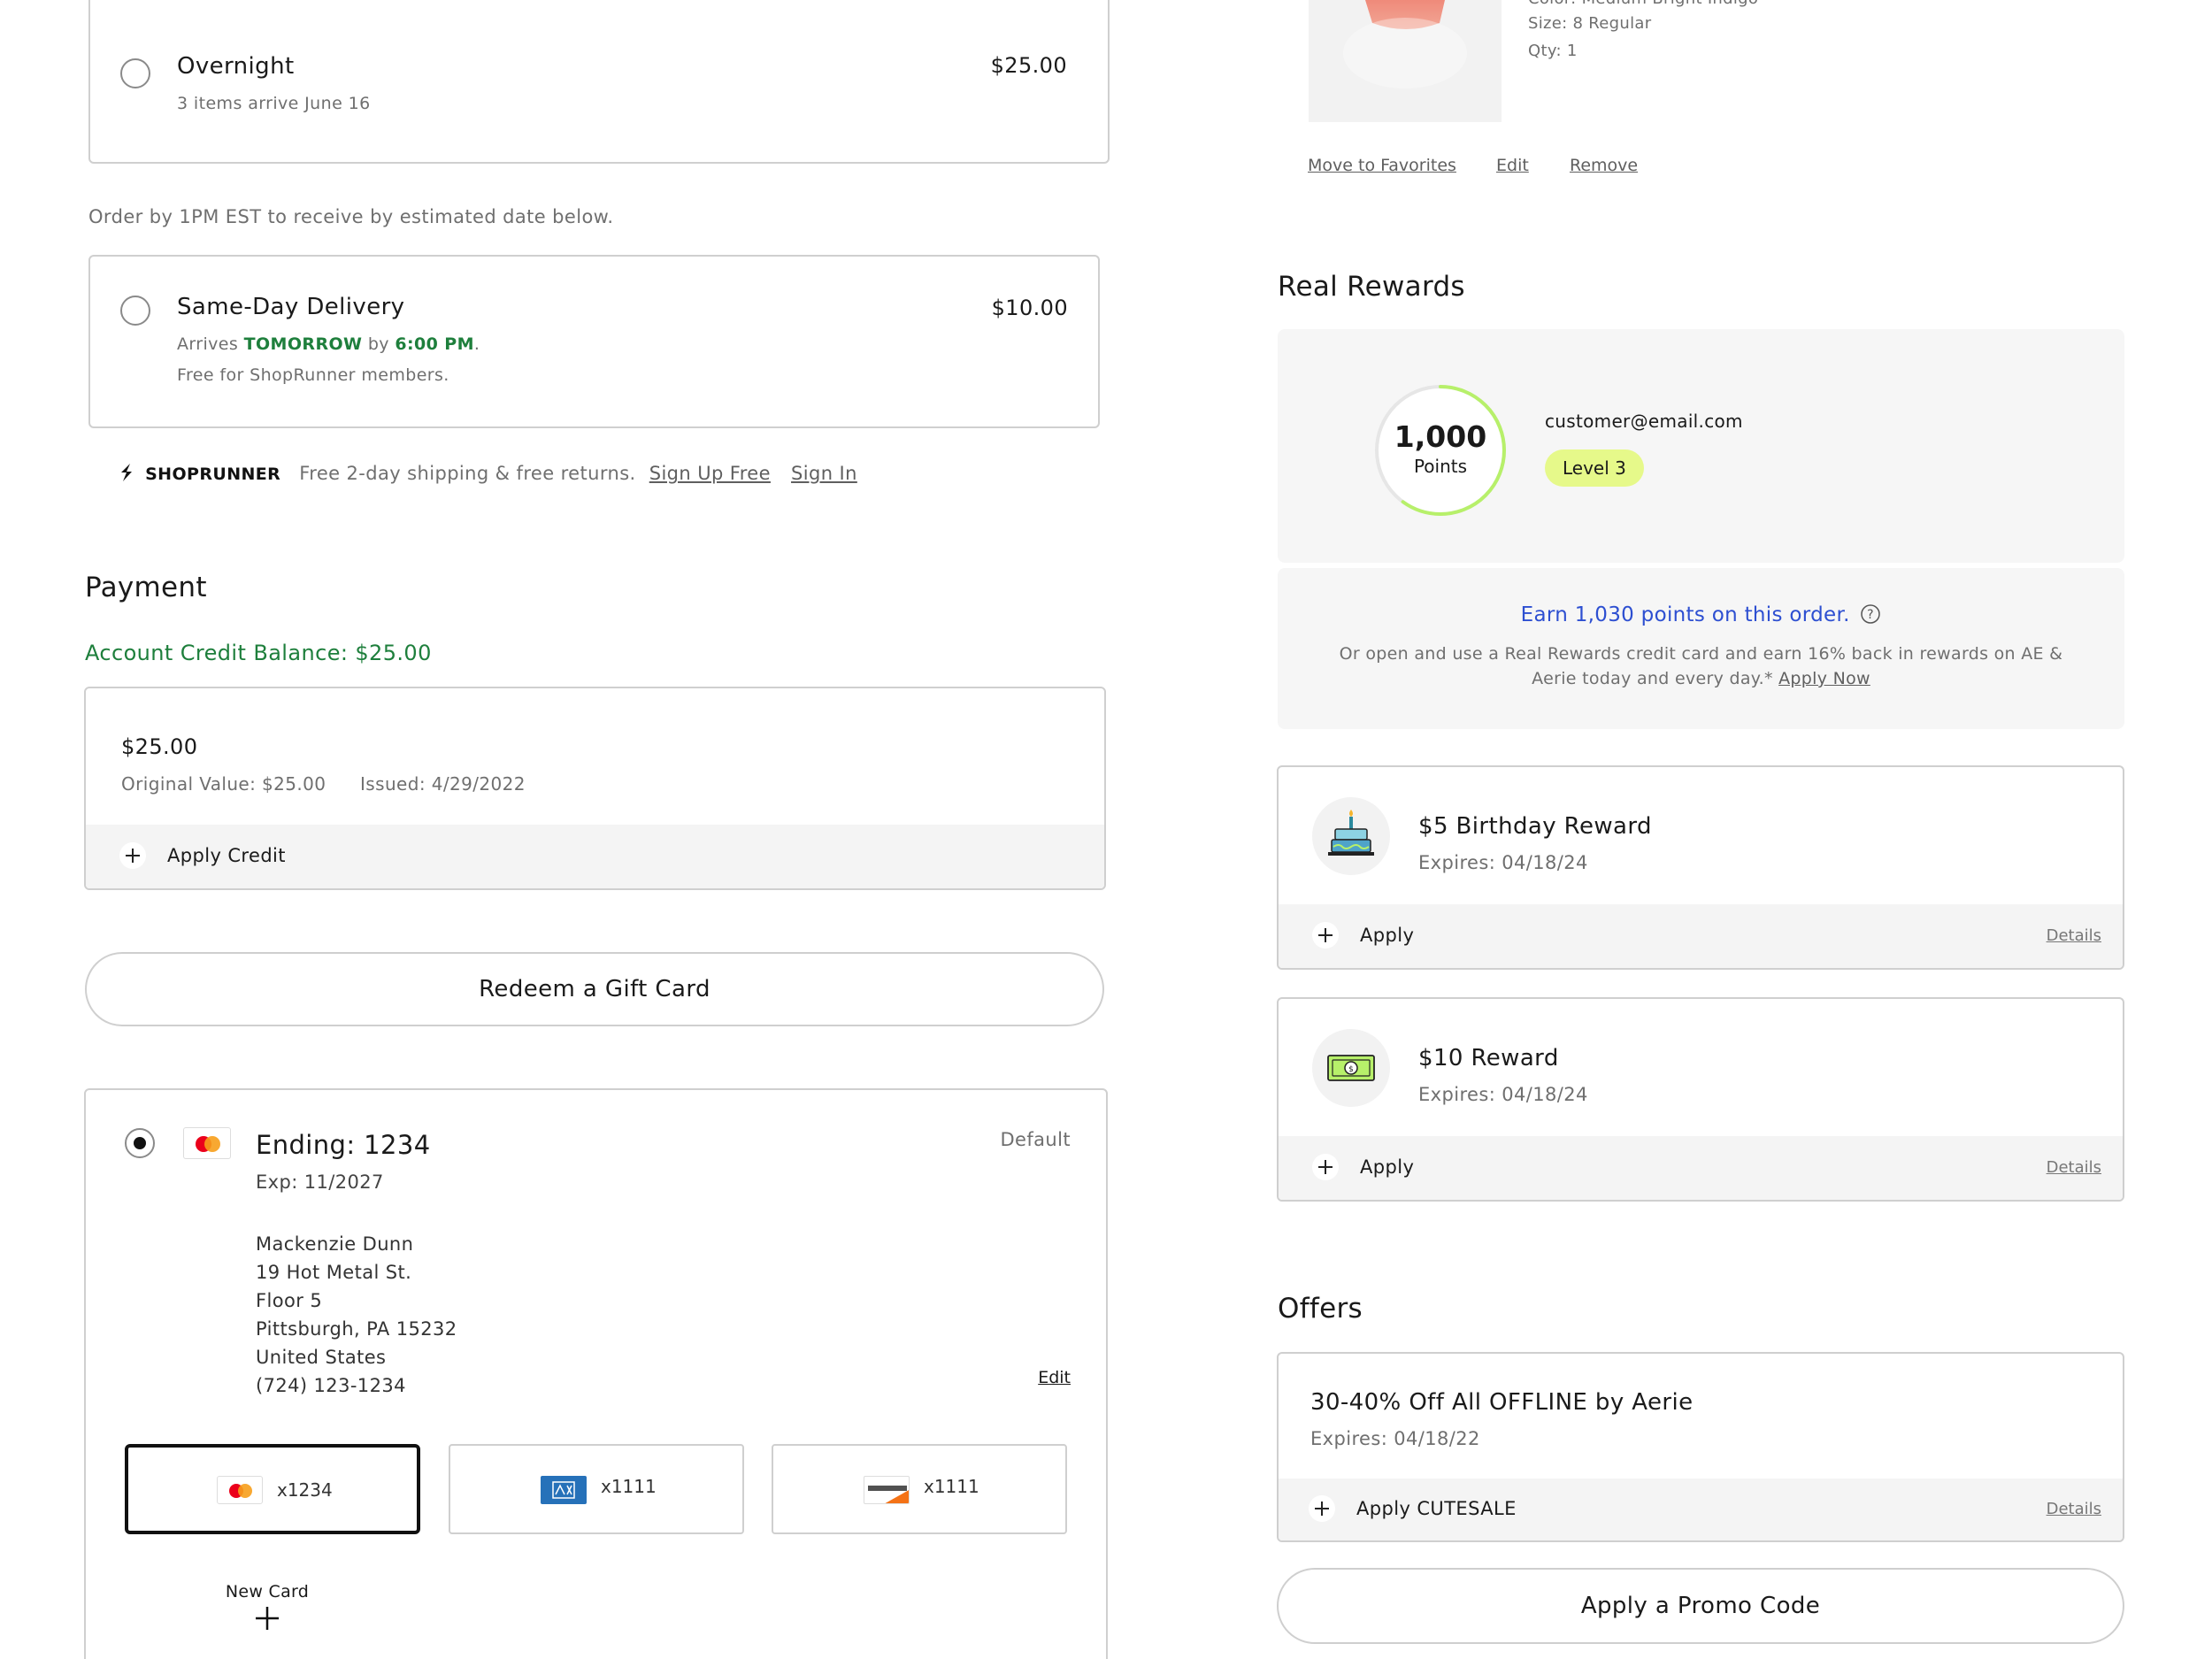 This screenshot has height=1659, width=2212. Describe the element at coordinates (710, 474) in the screenshot. I see `shoprunner-signup-link: Sign Up Free` at that location.